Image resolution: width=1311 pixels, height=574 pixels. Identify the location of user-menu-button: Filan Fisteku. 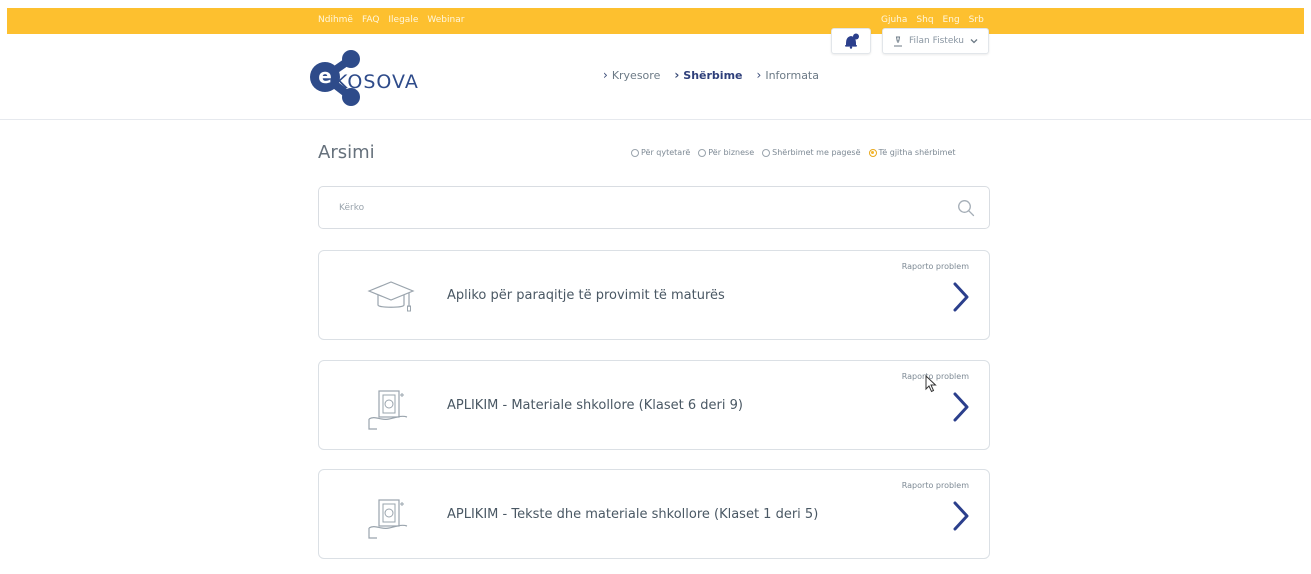
(935, 41).